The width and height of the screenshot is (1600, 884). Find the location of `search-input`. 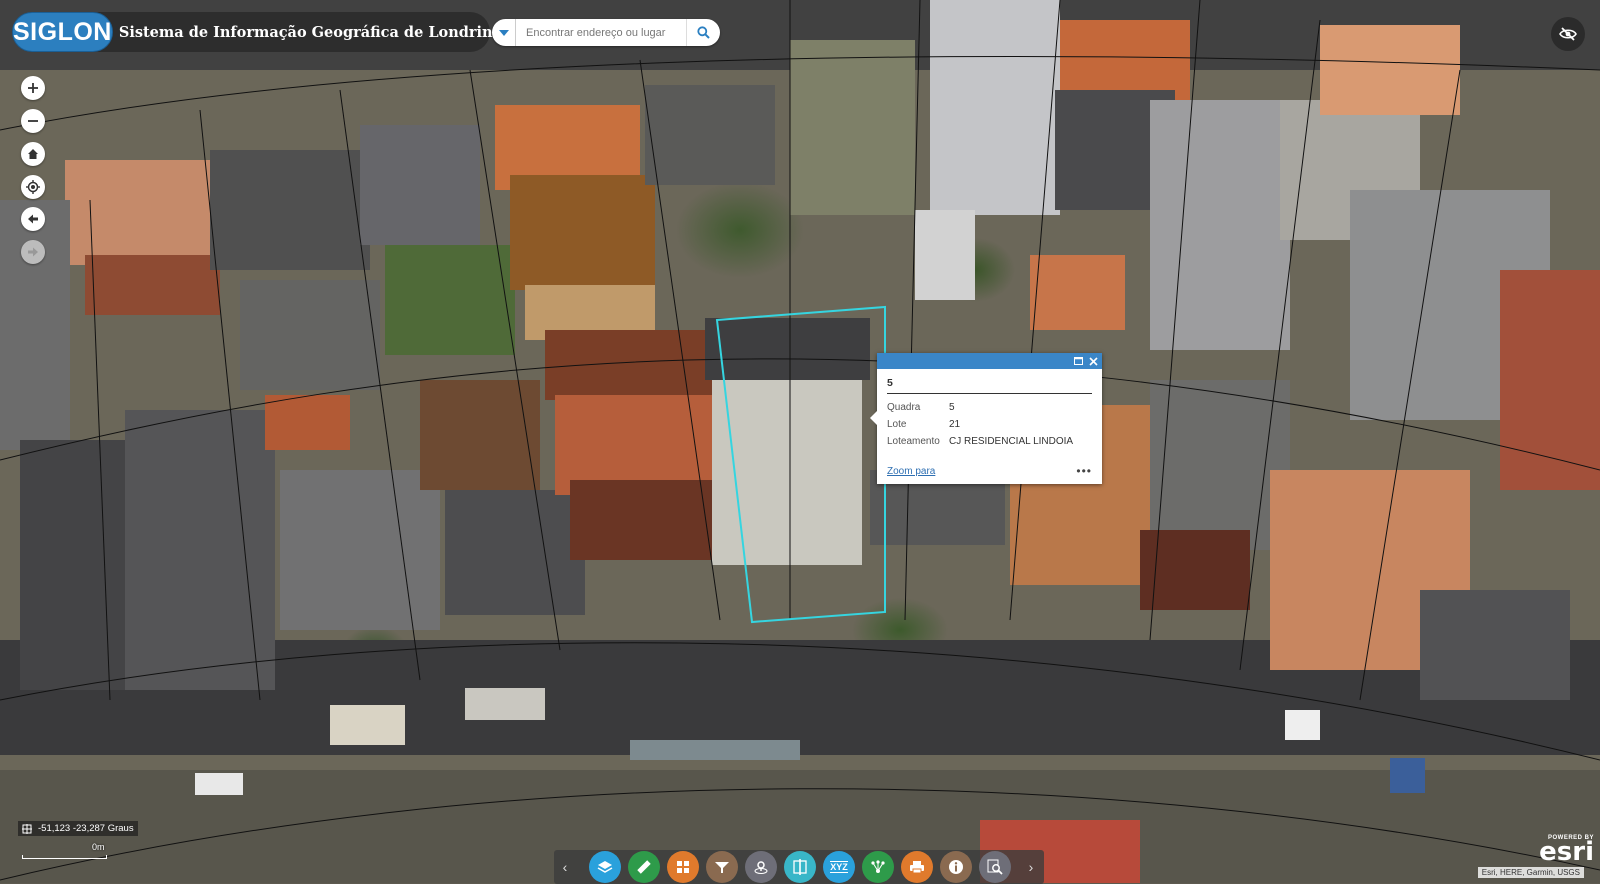

search-input is located at coordinates (601, 32).